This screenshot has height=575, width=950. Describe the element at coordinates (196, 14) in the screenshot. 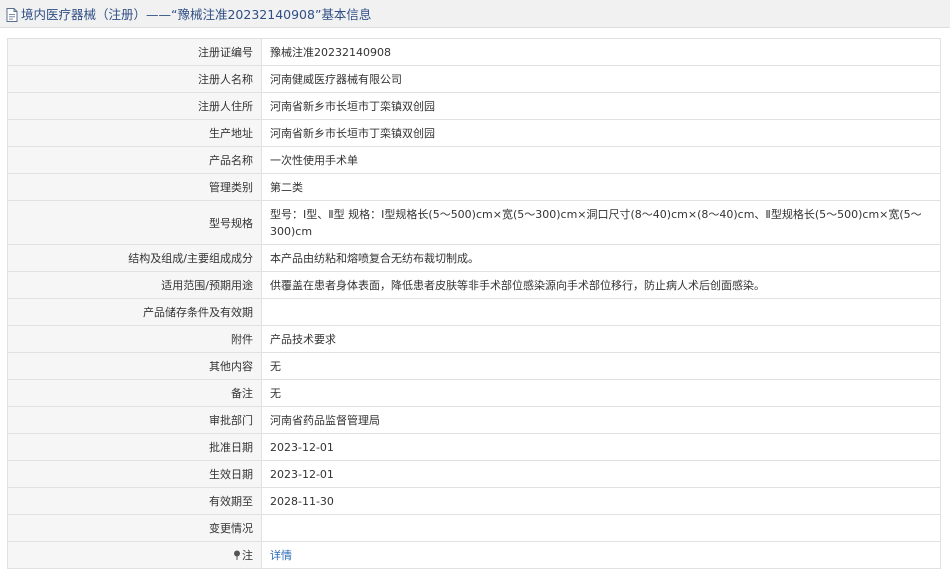

I see `page-title: 境内医疗器械（注册）——“豫械注准20232140908”基本信息` at that location.